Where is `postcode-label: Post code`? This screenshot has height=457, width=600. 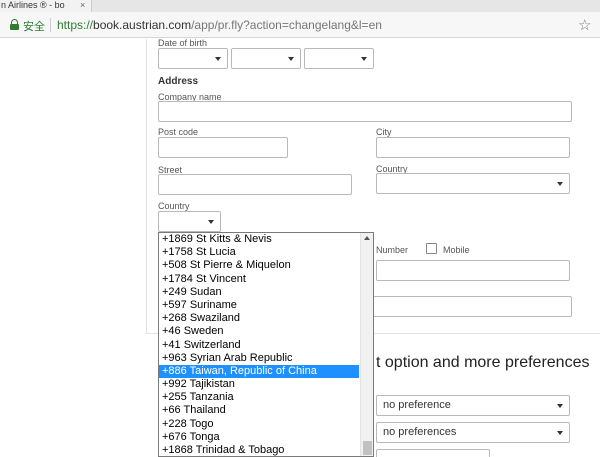
postcode-label: Post code is located at coordinates (178, 132).